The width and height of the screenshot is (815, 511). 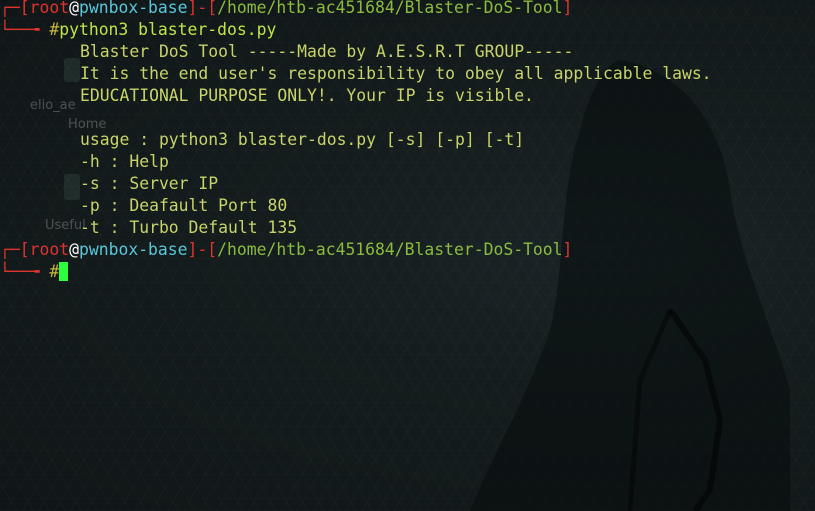 I want to click on command-text: python3 blaster-dos.py, so click(x=168, y=29).